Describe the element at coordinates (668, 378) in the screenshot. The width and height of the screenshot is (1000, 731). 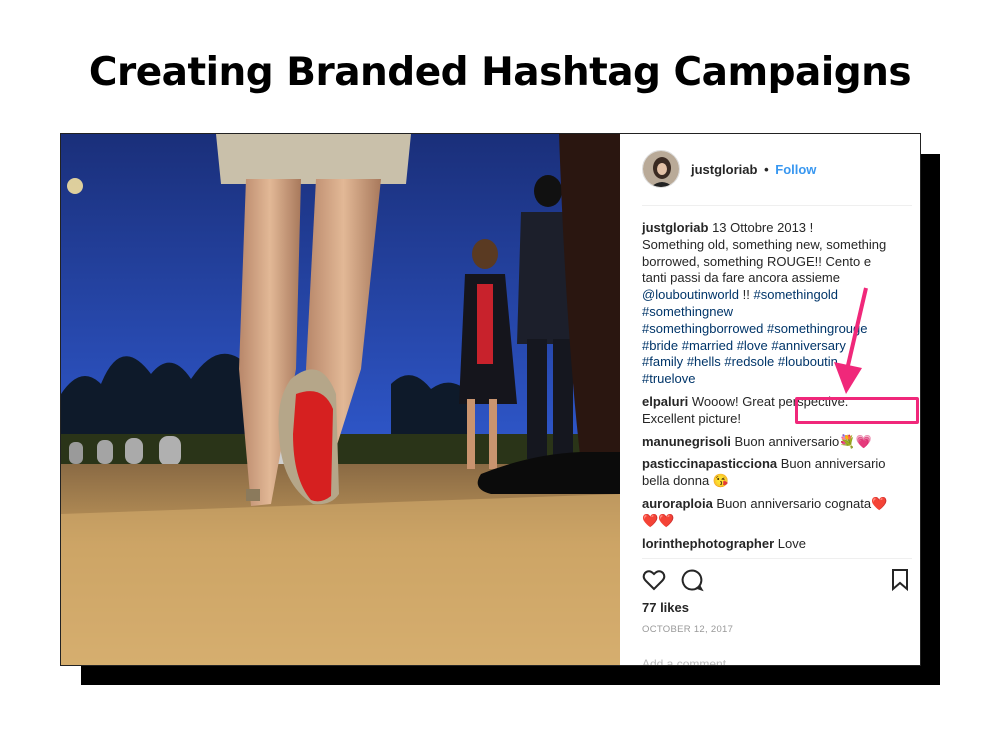
I see `hashtag-link: #truelove` at that location.